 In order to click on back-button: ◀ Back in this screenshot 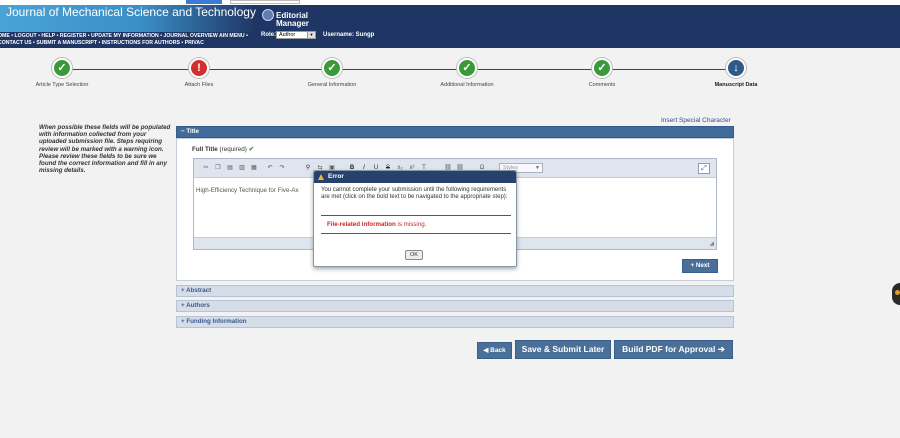, I will do `click(494, 350)`.